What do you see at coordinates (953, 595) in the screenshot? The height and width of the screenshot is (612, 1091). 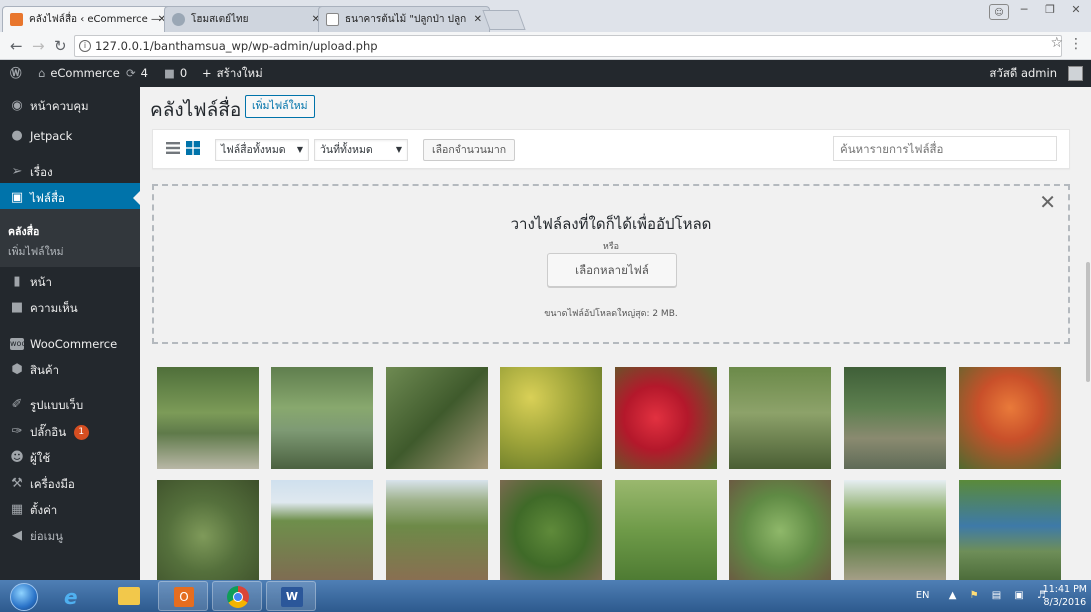 I see `show-hidden-icons-icon: ▲` at bounding box center [953, 595].